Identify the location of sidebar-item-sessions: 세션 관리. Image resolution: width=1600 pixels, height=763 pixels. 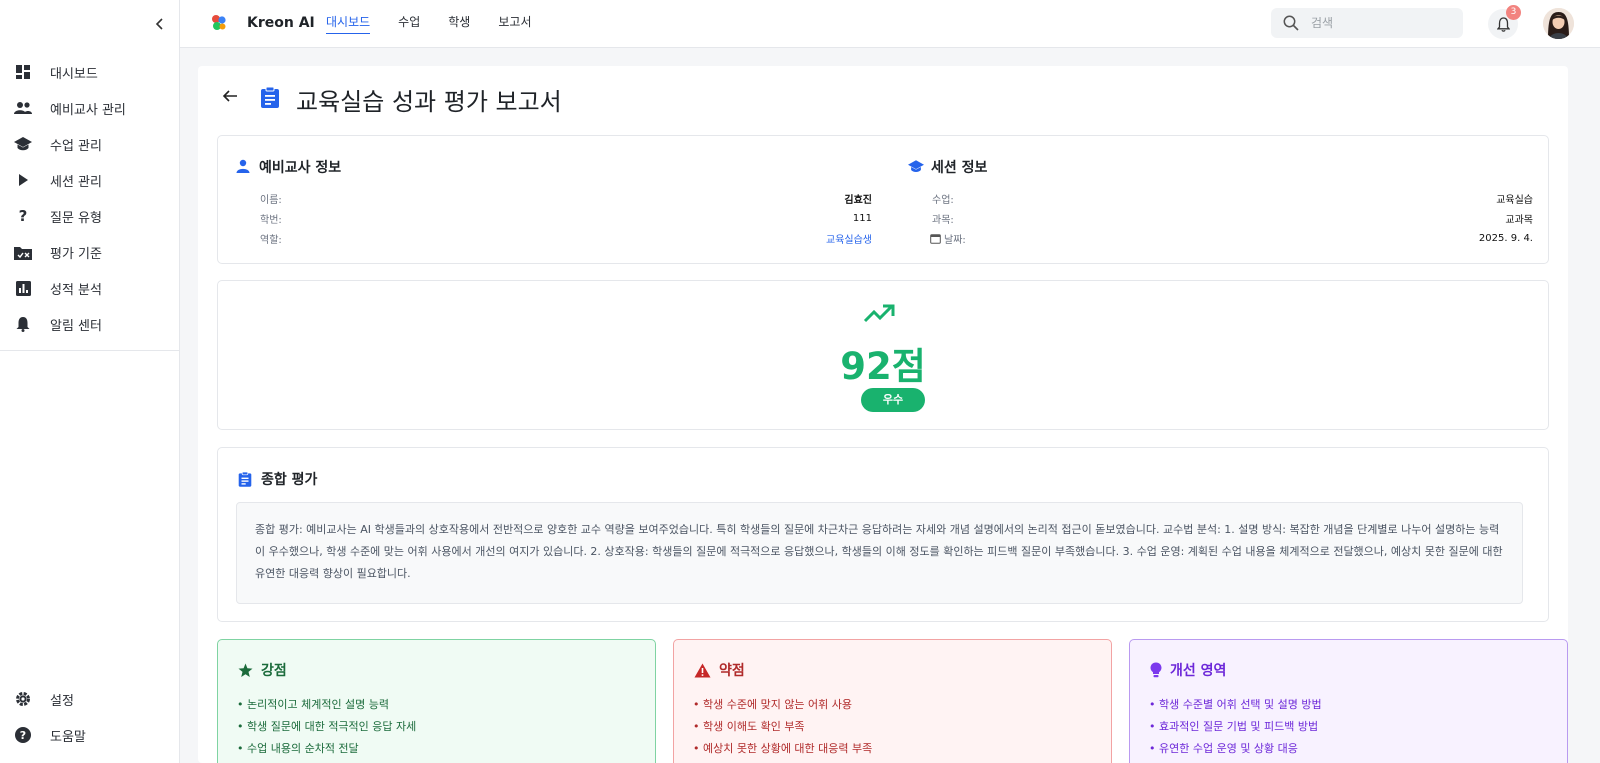
(90, 180).